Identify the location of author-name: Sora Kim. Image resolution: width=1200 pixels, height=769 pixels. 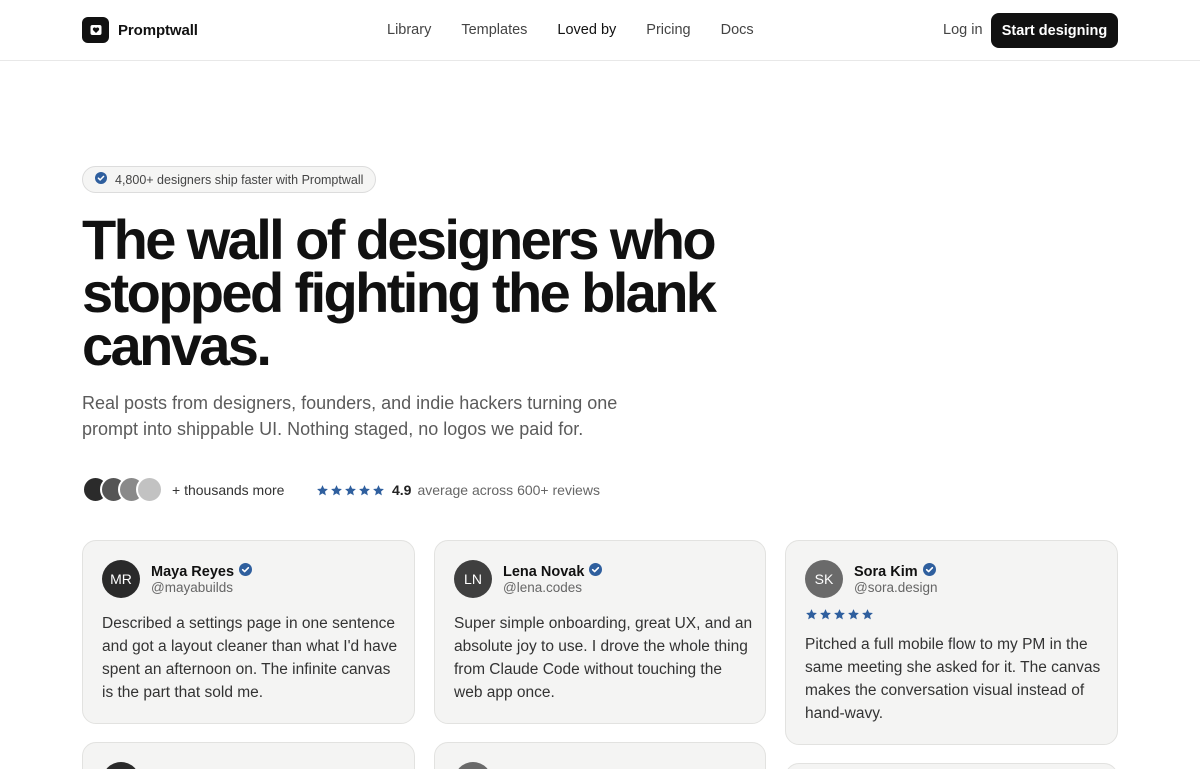
(886, 571).